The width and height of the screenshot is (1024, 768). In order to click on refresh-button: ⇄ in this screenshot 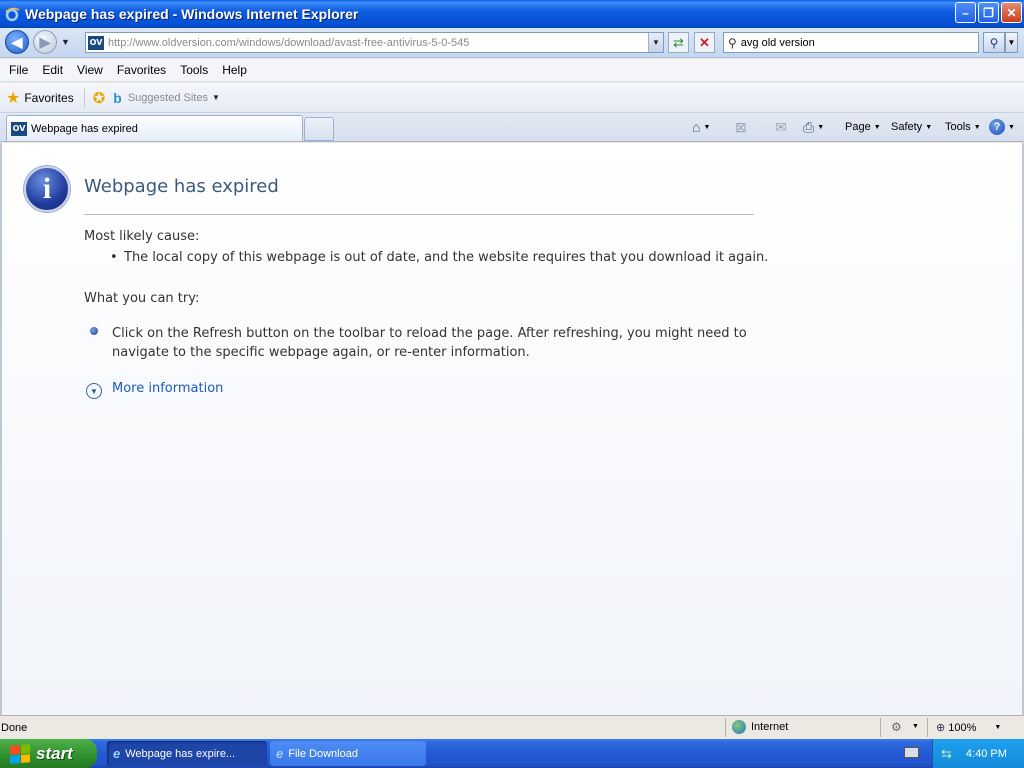, I will do `click(678, 42)`.